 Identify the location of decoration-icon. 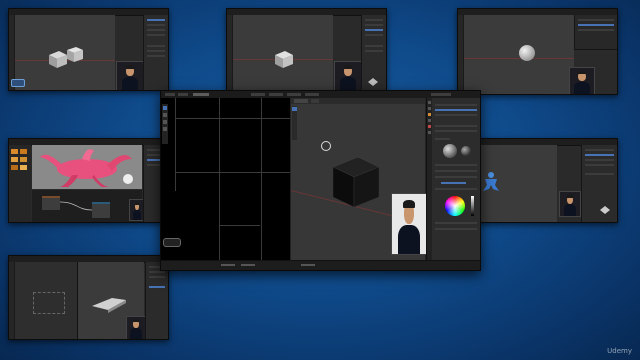
(605, 210).